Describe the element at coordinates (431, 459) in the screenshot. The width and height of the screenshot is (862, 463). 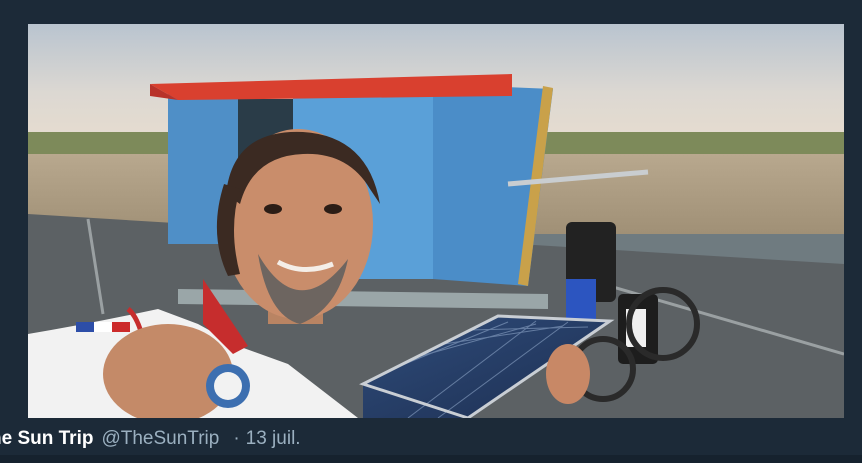
I see `tweet-body-clipped` at that location.